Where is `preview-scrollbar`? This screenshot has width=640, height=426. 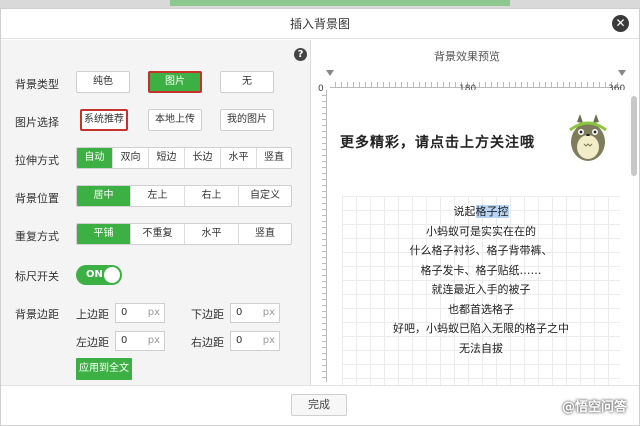
preview-scrollbar is located at coordinates (634, 136).